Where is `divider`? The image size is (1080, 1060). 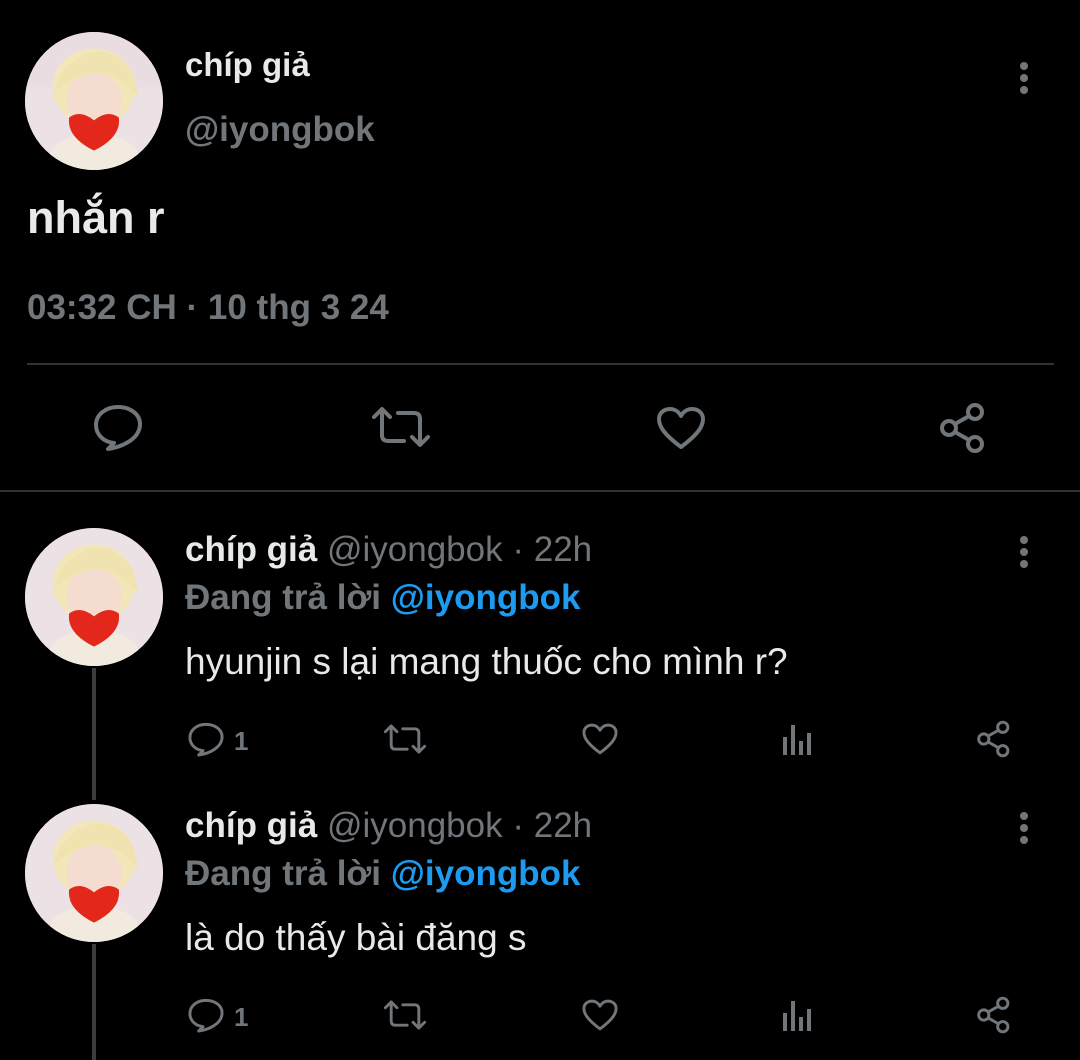
divider is located at coordinates (540, 364).